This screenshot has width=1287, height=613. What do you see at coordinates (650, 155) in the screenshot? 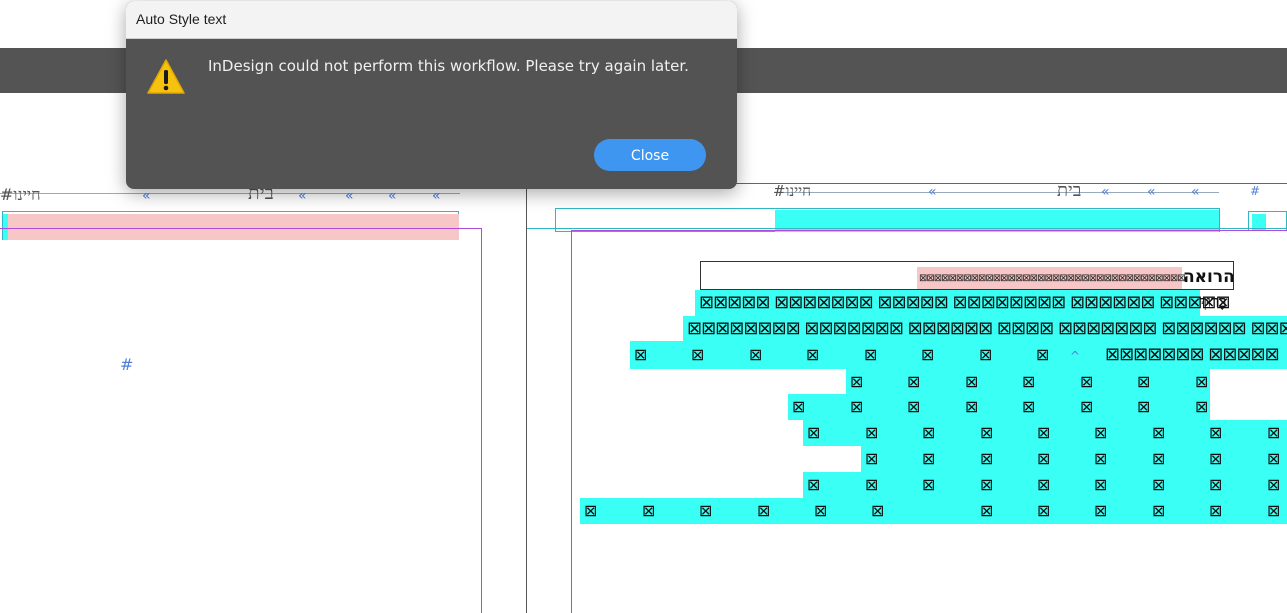
I see `close-button: Close` at bounding box center [650, 155].